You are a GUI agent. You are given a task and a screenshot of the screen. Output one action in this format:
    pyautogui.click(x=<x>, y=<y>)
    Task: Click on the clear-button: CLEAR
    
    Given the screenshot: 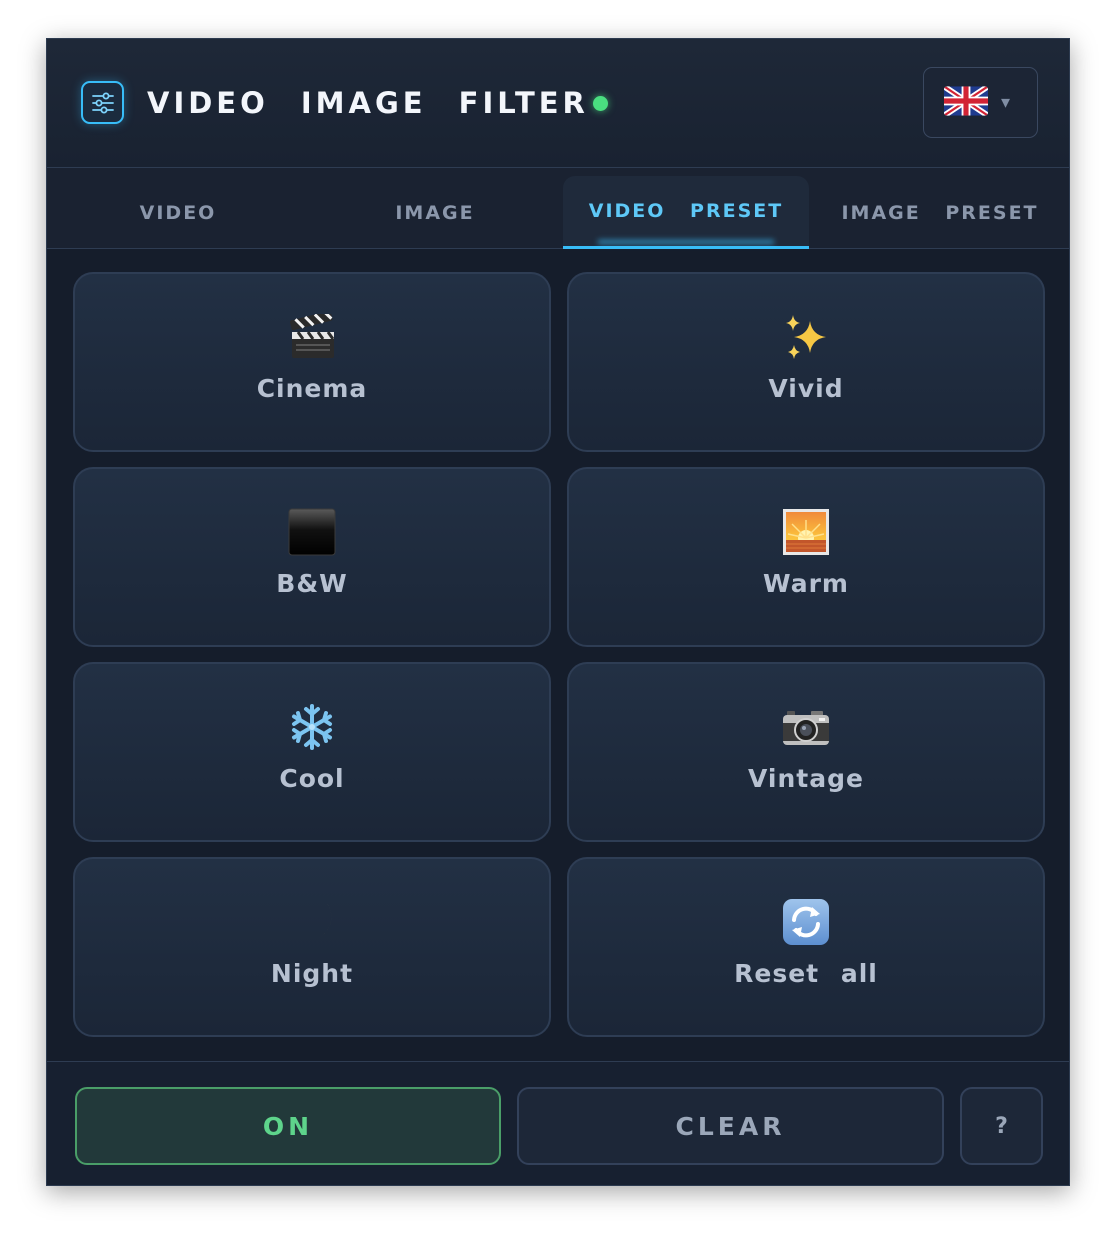 What is the action you would take?
    pyautogui.click(x=730, y=1126)
    